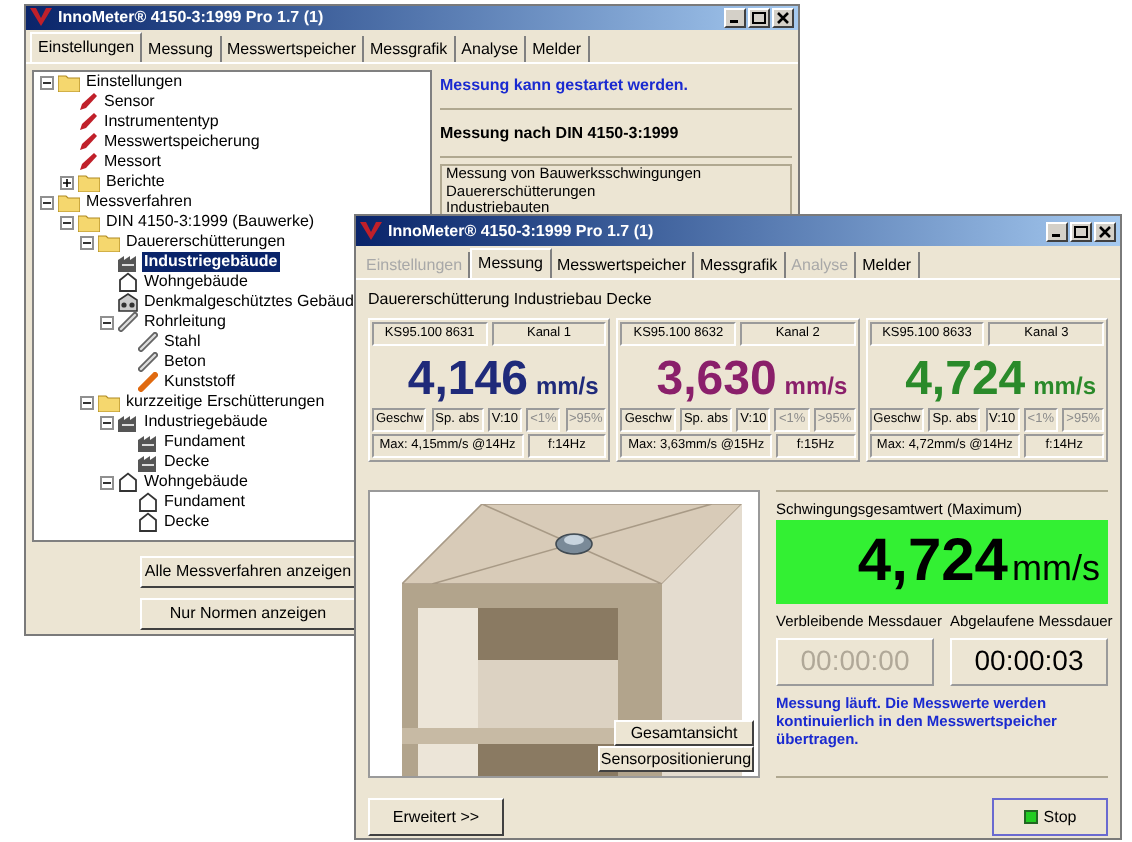  I want to click on tree-item: Messort, so click(132, 162).